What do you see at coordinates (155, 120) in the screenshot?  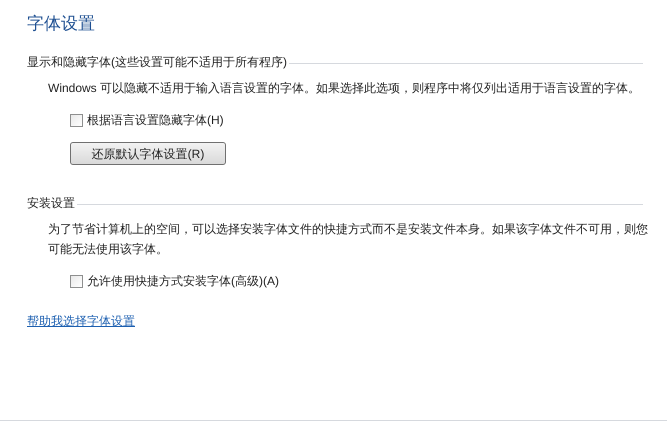 I see `checkbox-label: 根据语言设置隐藏字体(H)` at bounding box center [155, 120].